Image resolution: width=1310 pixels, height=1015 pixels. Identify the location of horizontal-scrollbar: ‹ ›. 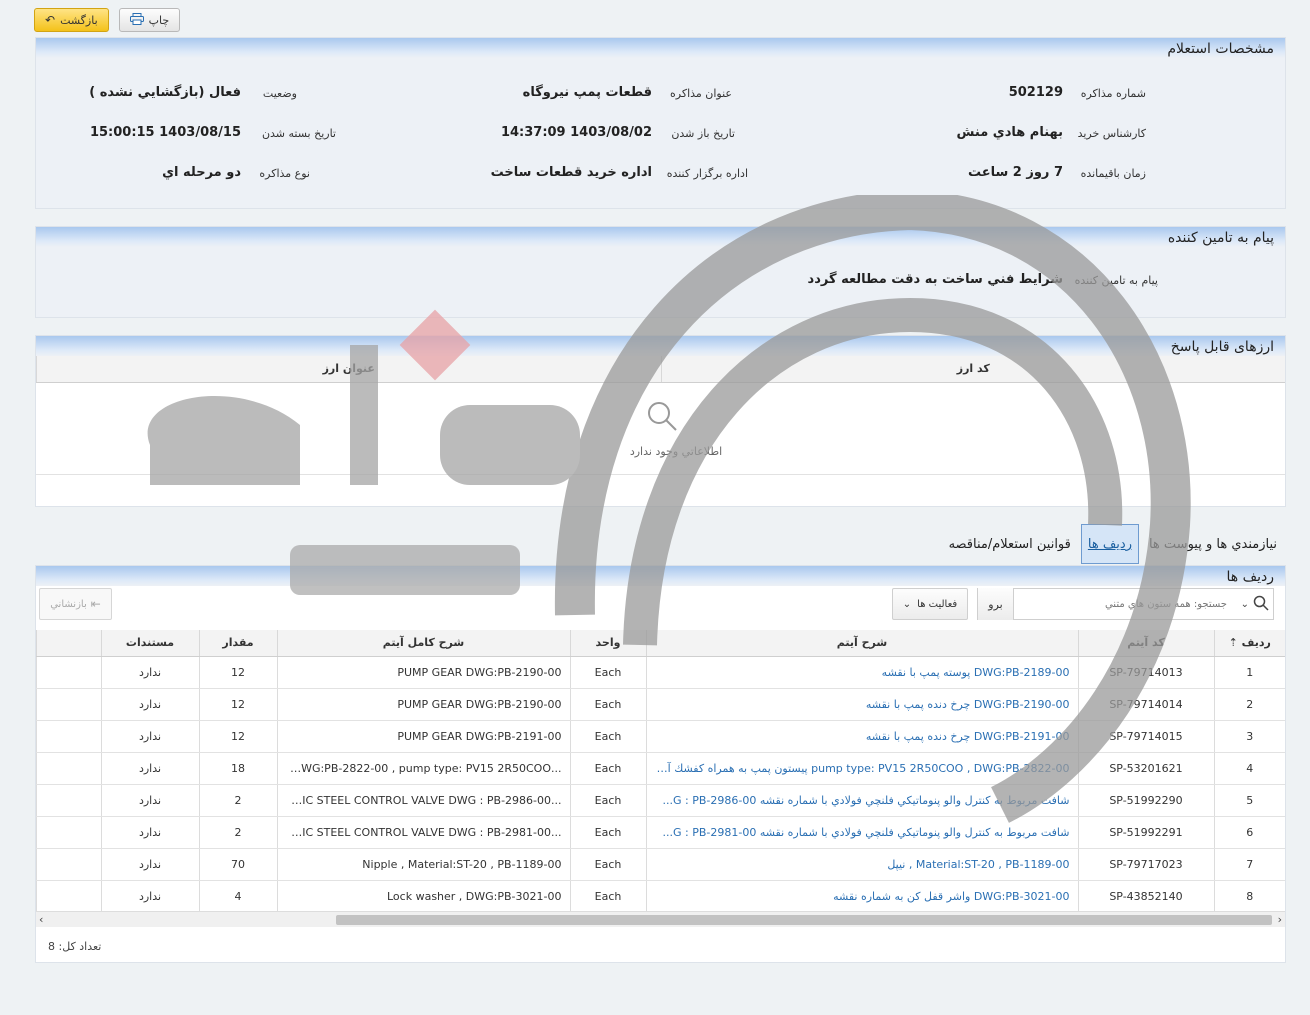
(660, 919).